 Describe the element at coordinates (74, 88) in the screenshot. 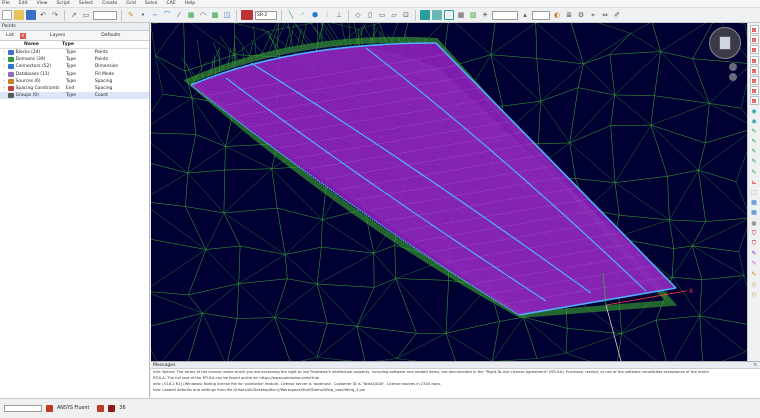

I see `tree-item-spacing-constraints: › Spacing Constraints End Spacing` at that location.